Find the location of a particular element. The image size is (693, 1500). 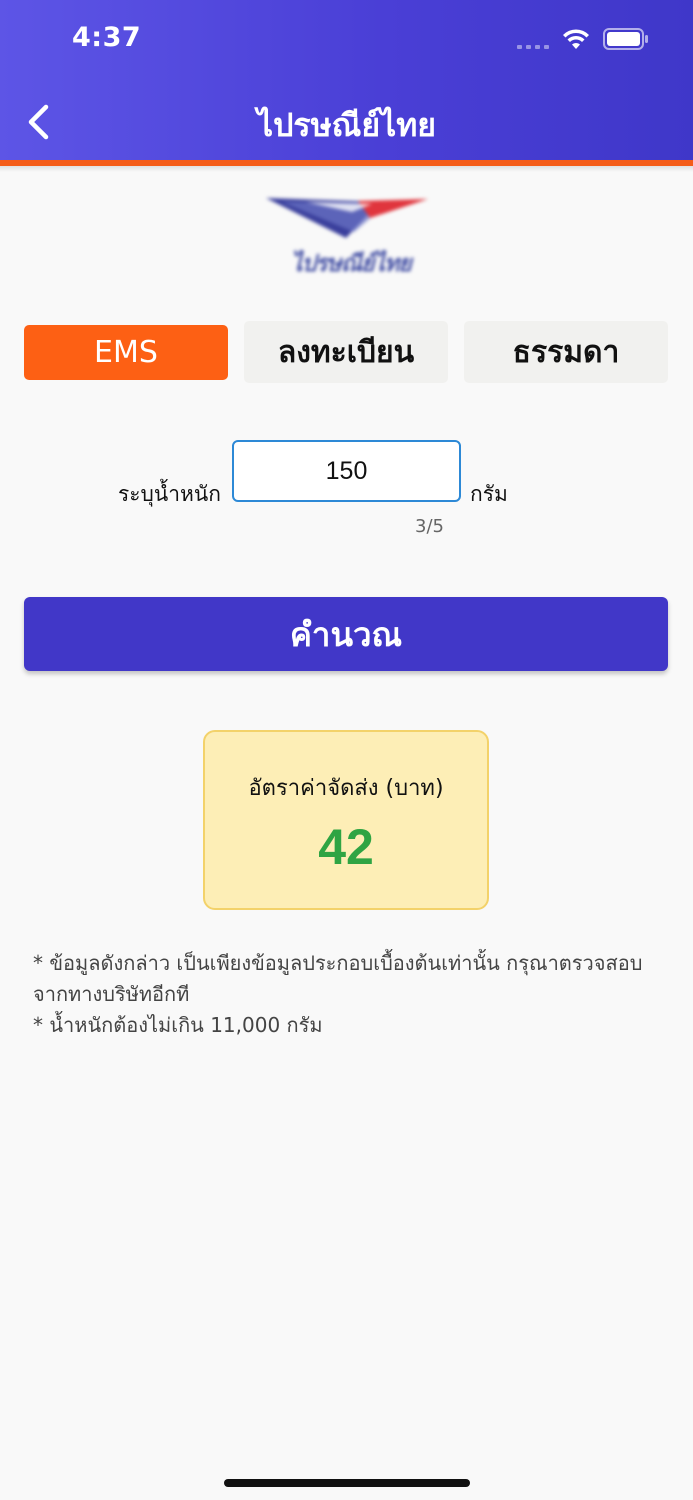

wifi-icon is located at coordinates (576, 39).